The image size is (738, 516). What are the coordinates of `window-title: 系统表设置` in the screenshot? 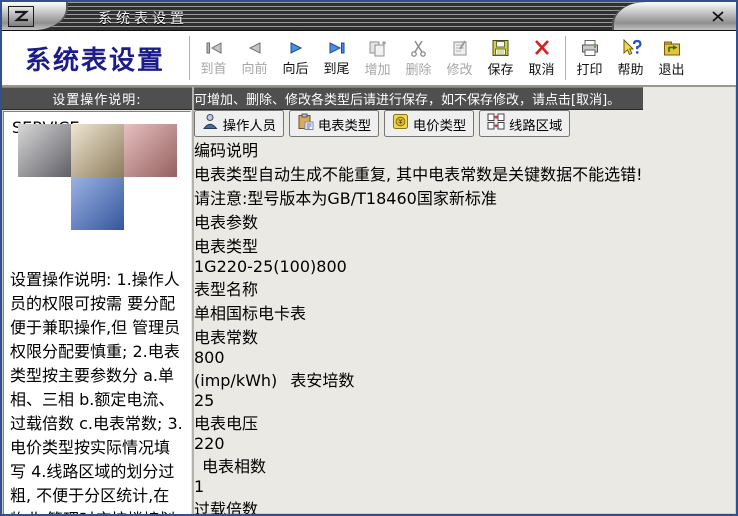 It's located at (143, 19).